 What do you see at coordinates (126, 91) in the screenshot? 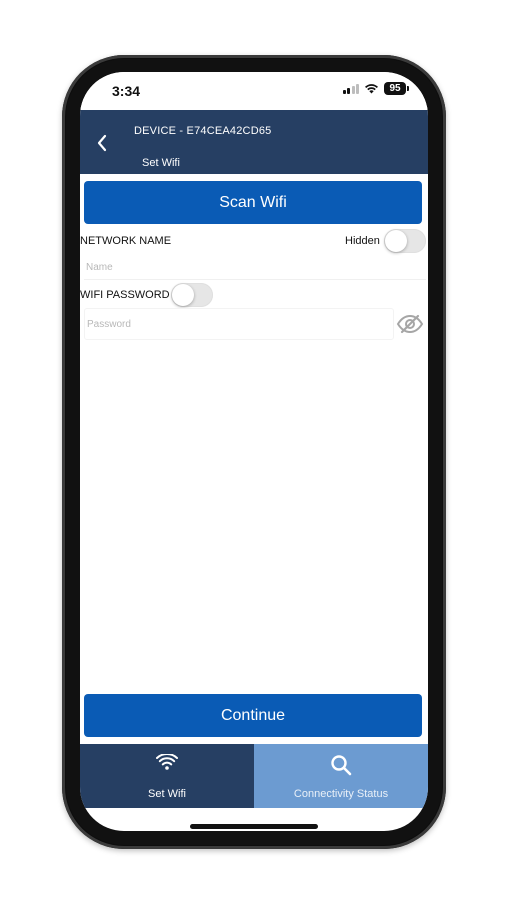
I see `status-time: 3:34` at bounding box center [126, 91].